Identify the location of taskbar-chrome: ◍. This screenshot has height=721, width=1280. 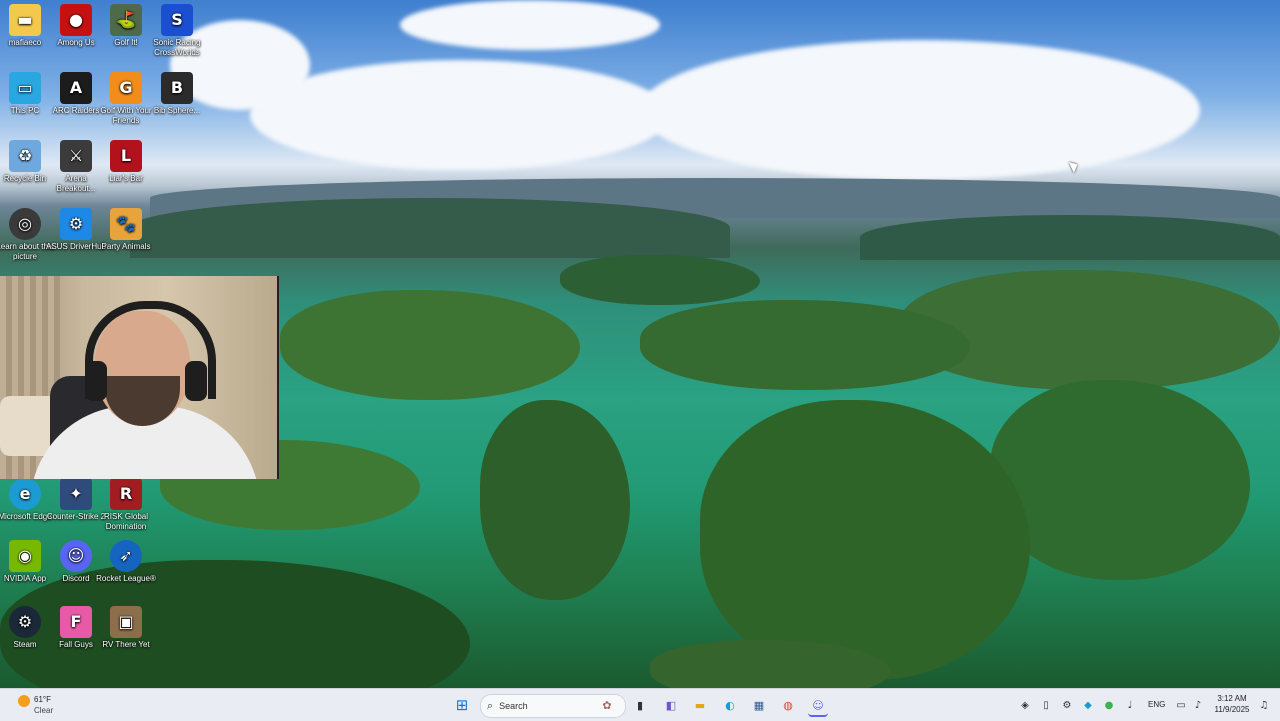
(788, 705).